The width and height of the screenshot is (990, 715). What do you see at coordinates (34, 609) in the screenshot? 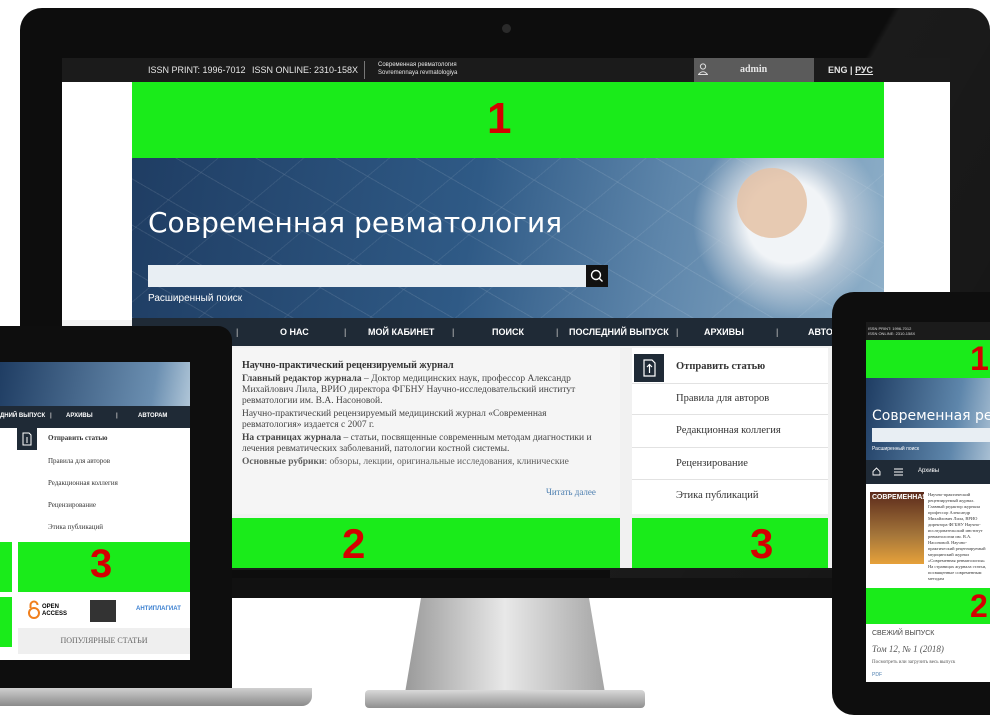
I see `open-access-icon` at bounding box center [34, 609].